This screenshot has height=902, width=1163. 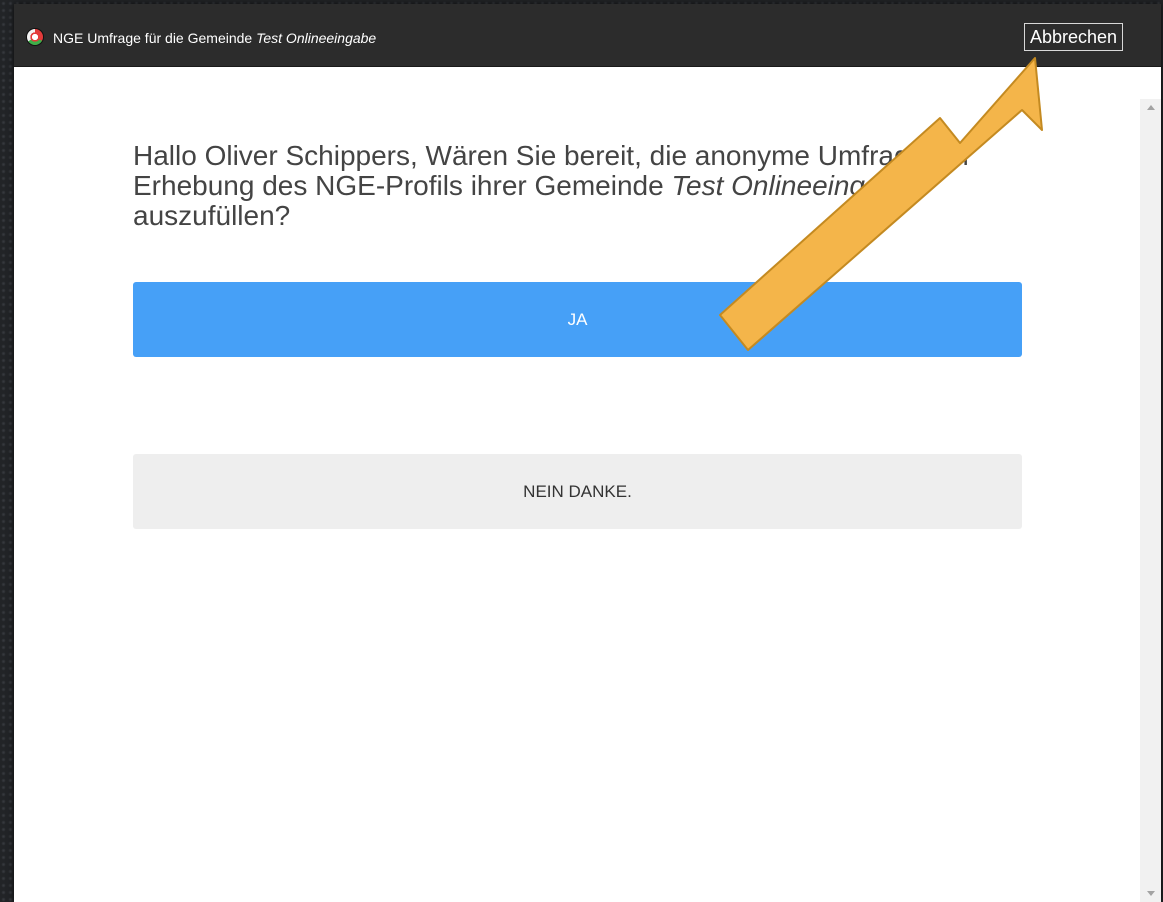 What do you see at coordinates (1150, 500) in the screenshot?
I see `vertical-scrollbar` at bounding box center [1150, 500].